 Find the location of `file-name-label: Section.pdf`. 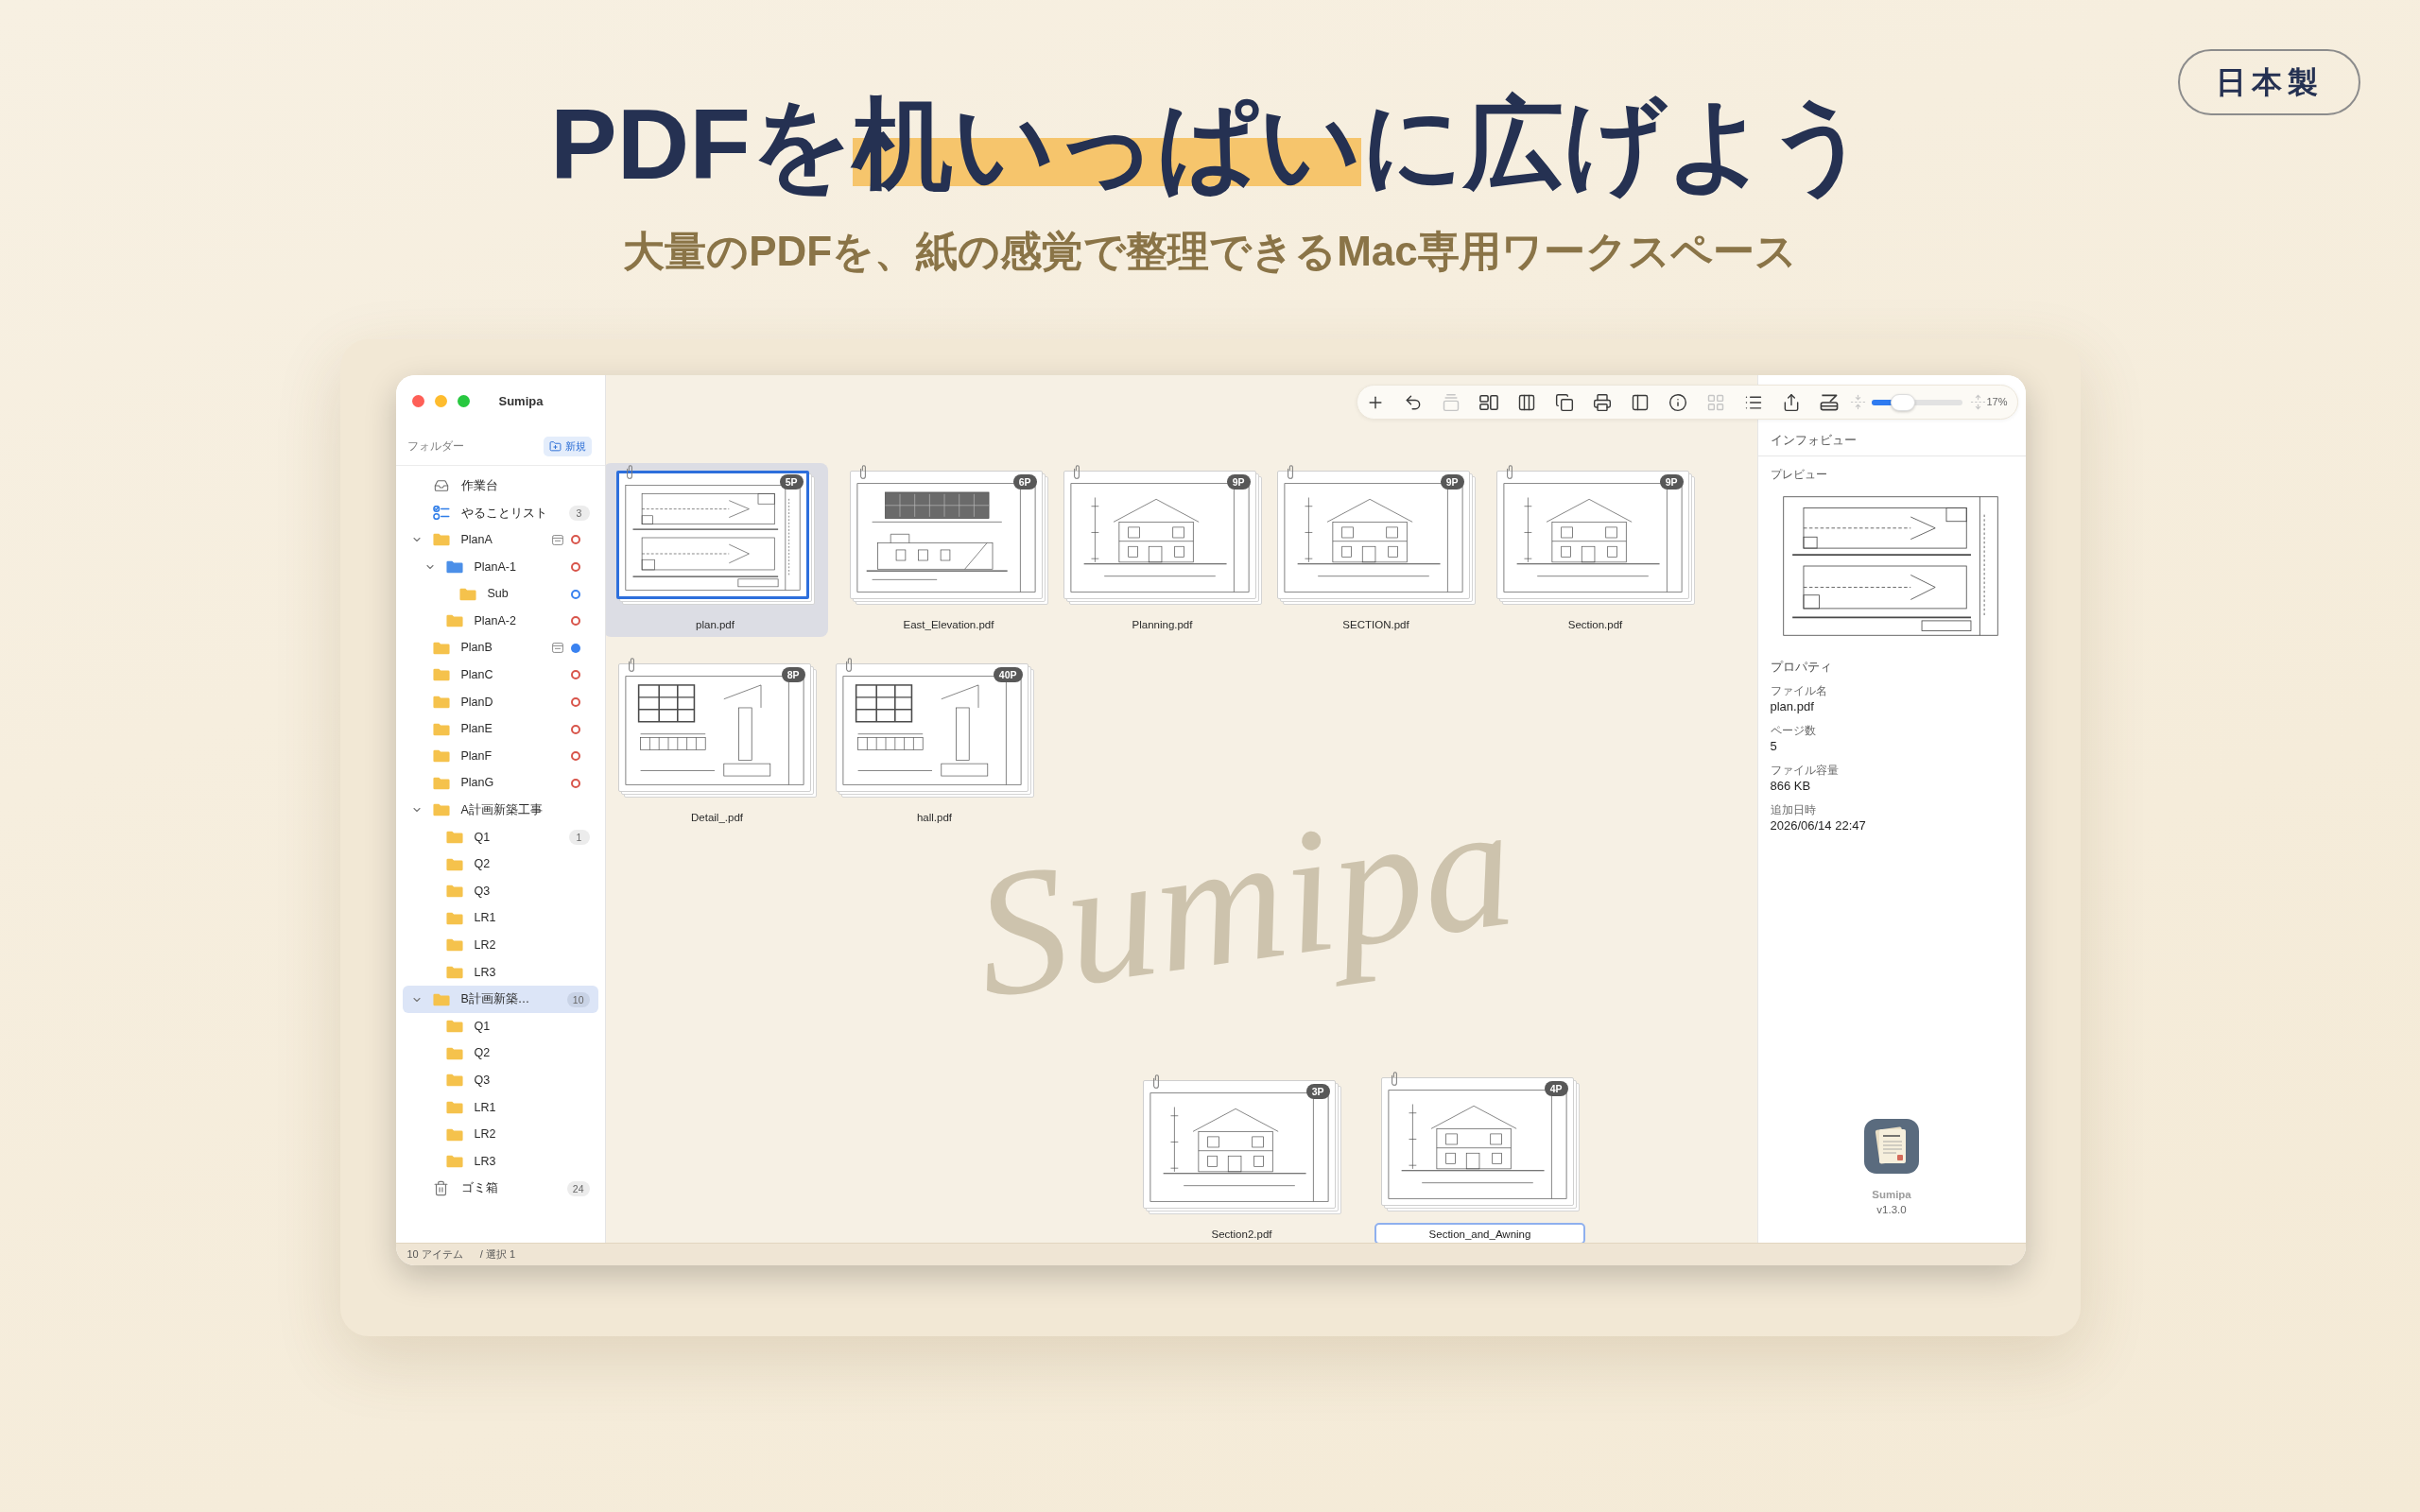

file-name-label: Section.pdf is located at coordinates (1595, 625).